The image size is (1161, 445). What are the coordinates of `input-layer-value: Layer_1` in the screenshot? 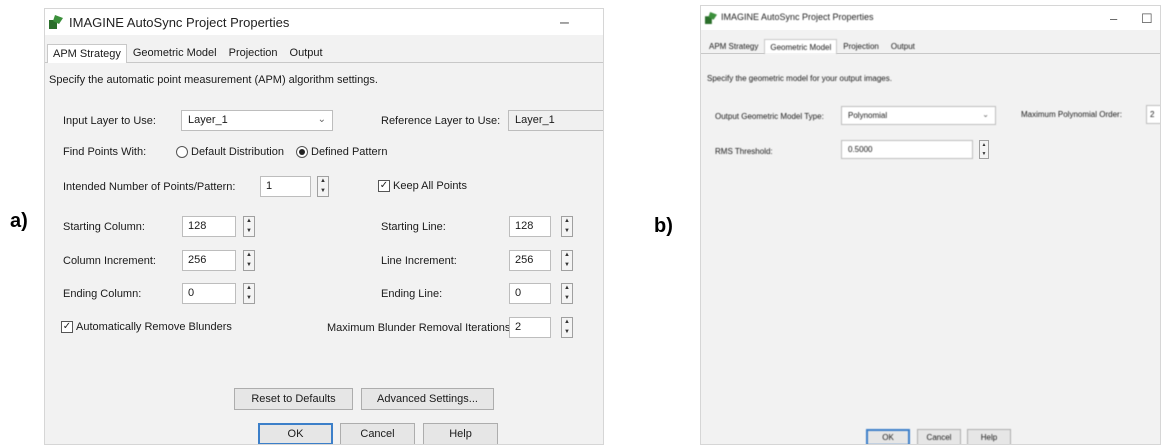 It's located at (208, 120).